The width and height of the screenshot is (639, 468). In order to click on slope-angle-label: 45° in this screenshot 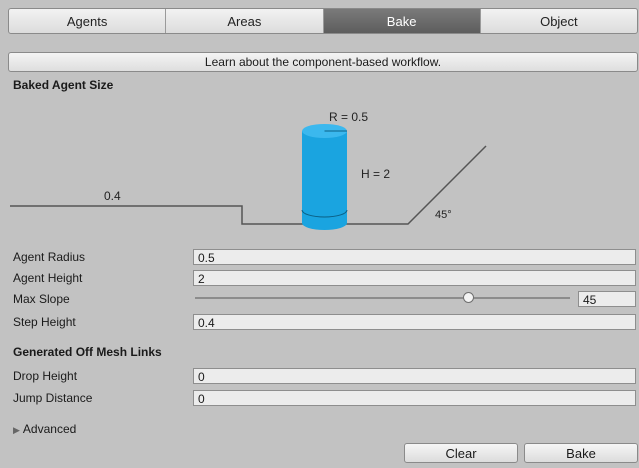, I will do `click(443, 215)`.